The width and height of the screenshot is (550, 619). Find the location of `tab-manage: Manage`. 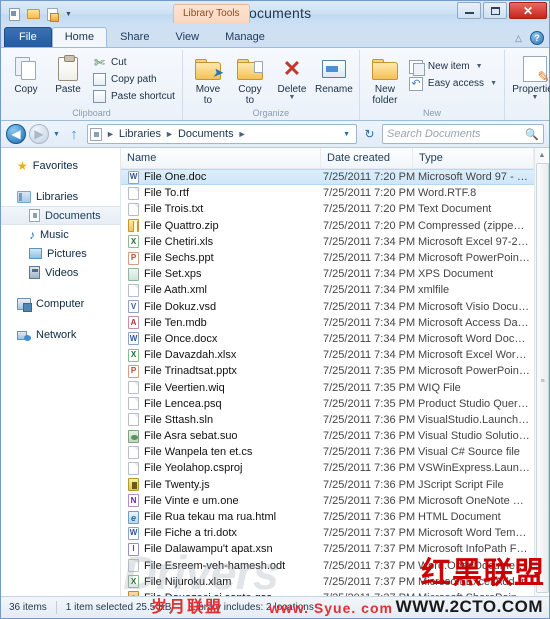

tab-manage: Manage is located at coordinates (245, 37).